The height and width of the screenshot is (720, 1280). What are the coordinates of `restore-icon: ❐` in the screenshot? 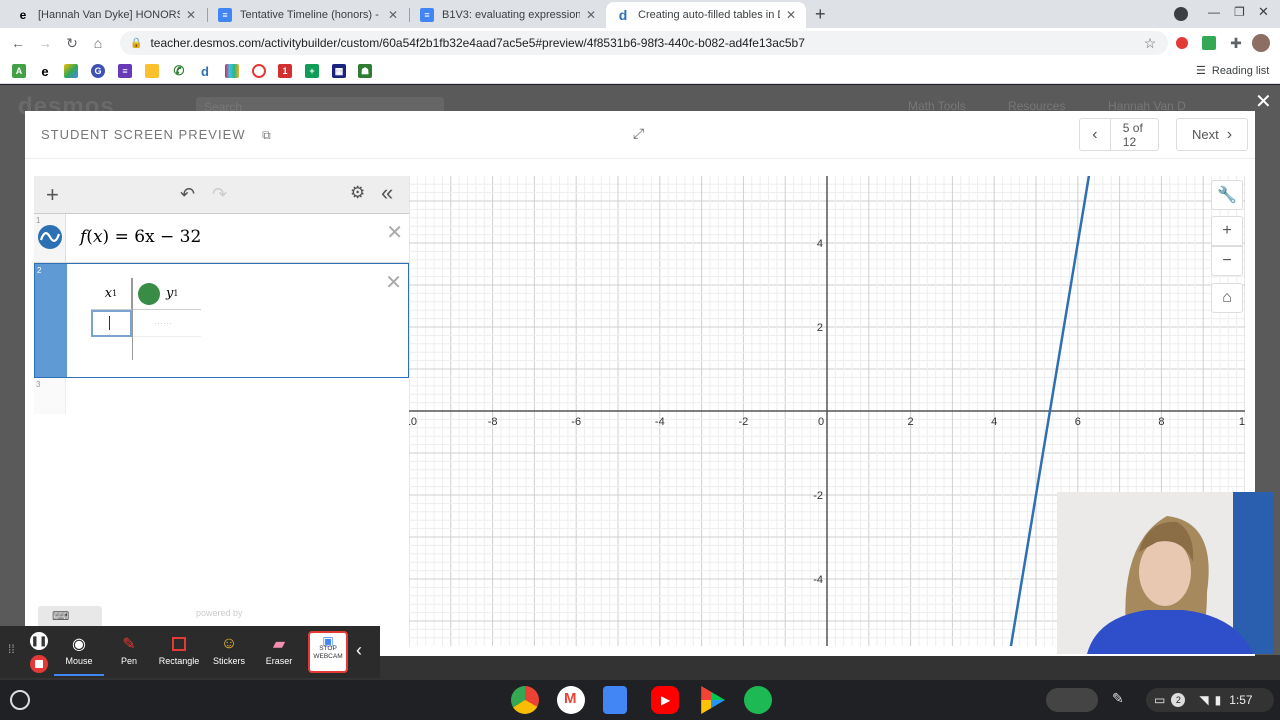 It's located at (1239, 12).